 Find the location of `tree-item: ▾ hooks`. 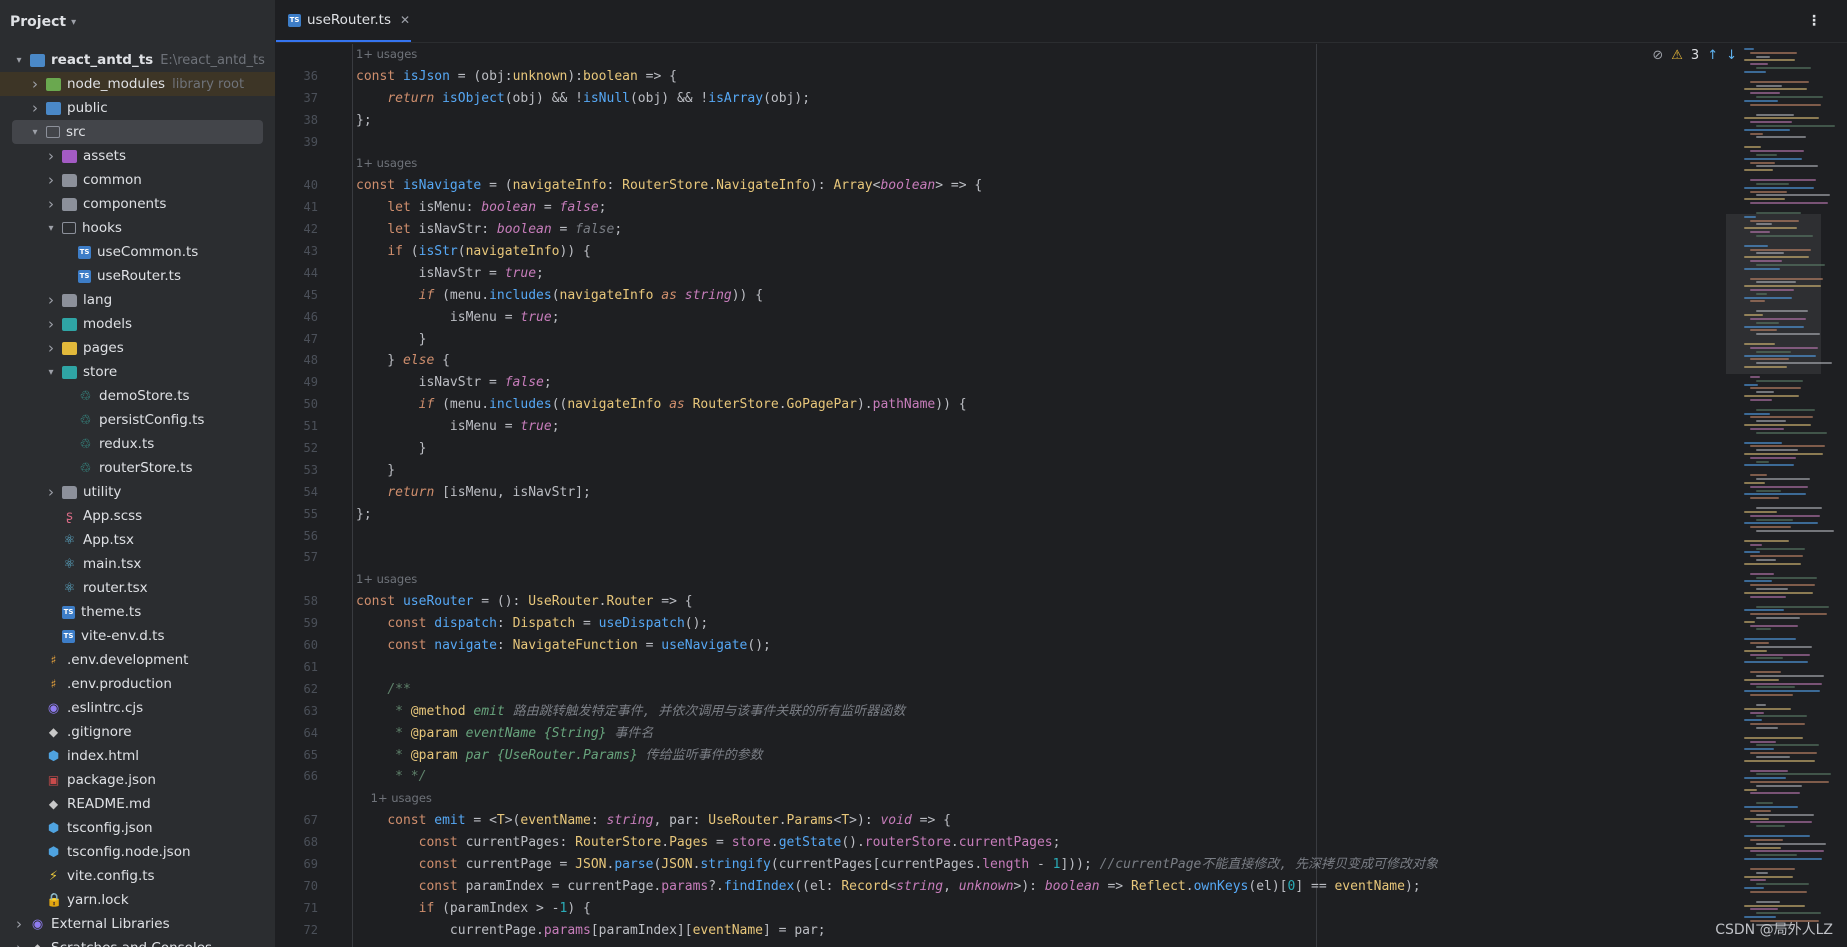

tree-item: ▾ hooks is located at coordinates (137, 228).